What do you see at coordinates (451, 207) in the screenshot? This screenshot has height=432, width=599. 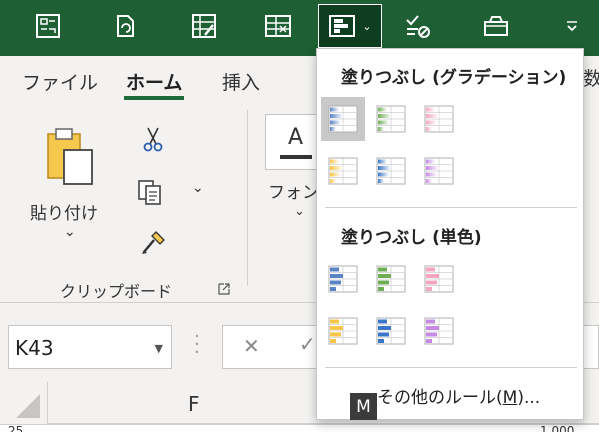 I see `dropdown-separator` at bounding box center [451, 207].